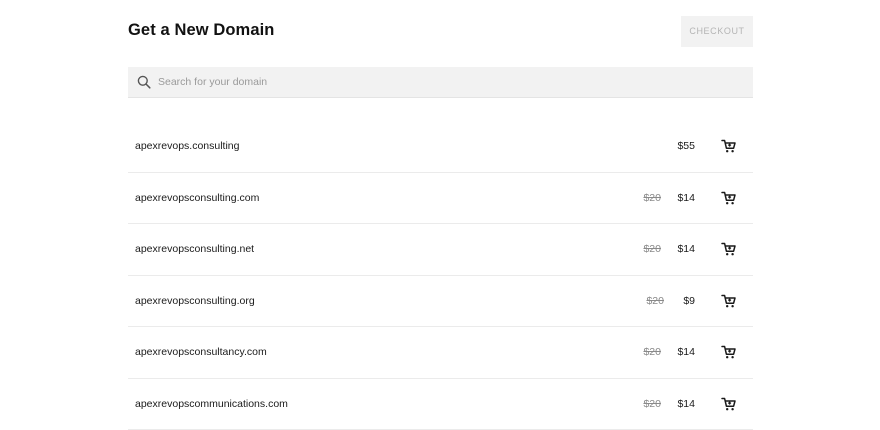 Image resolution: width=880 pixels, height=430 pixels. I want to click on domain-name: apexrevopsconsultancy.com, so click(201, 352).